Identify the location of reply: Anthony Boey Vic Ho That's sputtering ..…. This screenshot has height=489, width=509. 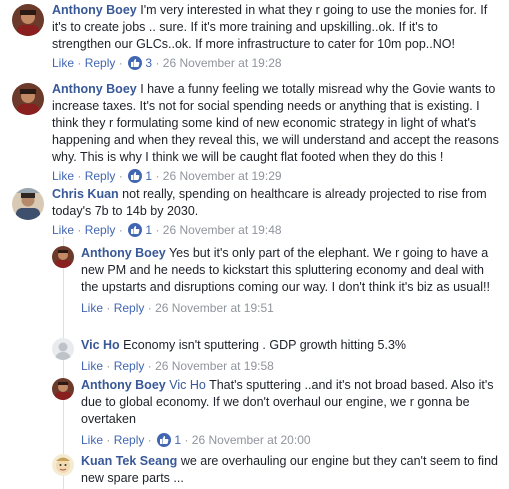
(277, 412).